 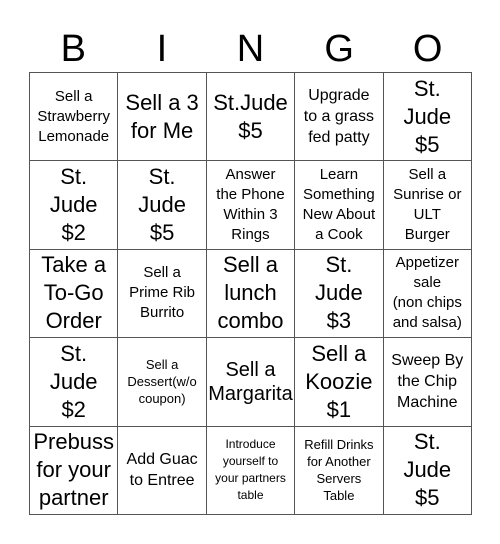 I want to click on bingo-cell-text: Sell a Sunrise or ULT Burger, so click(x=427, y=205).